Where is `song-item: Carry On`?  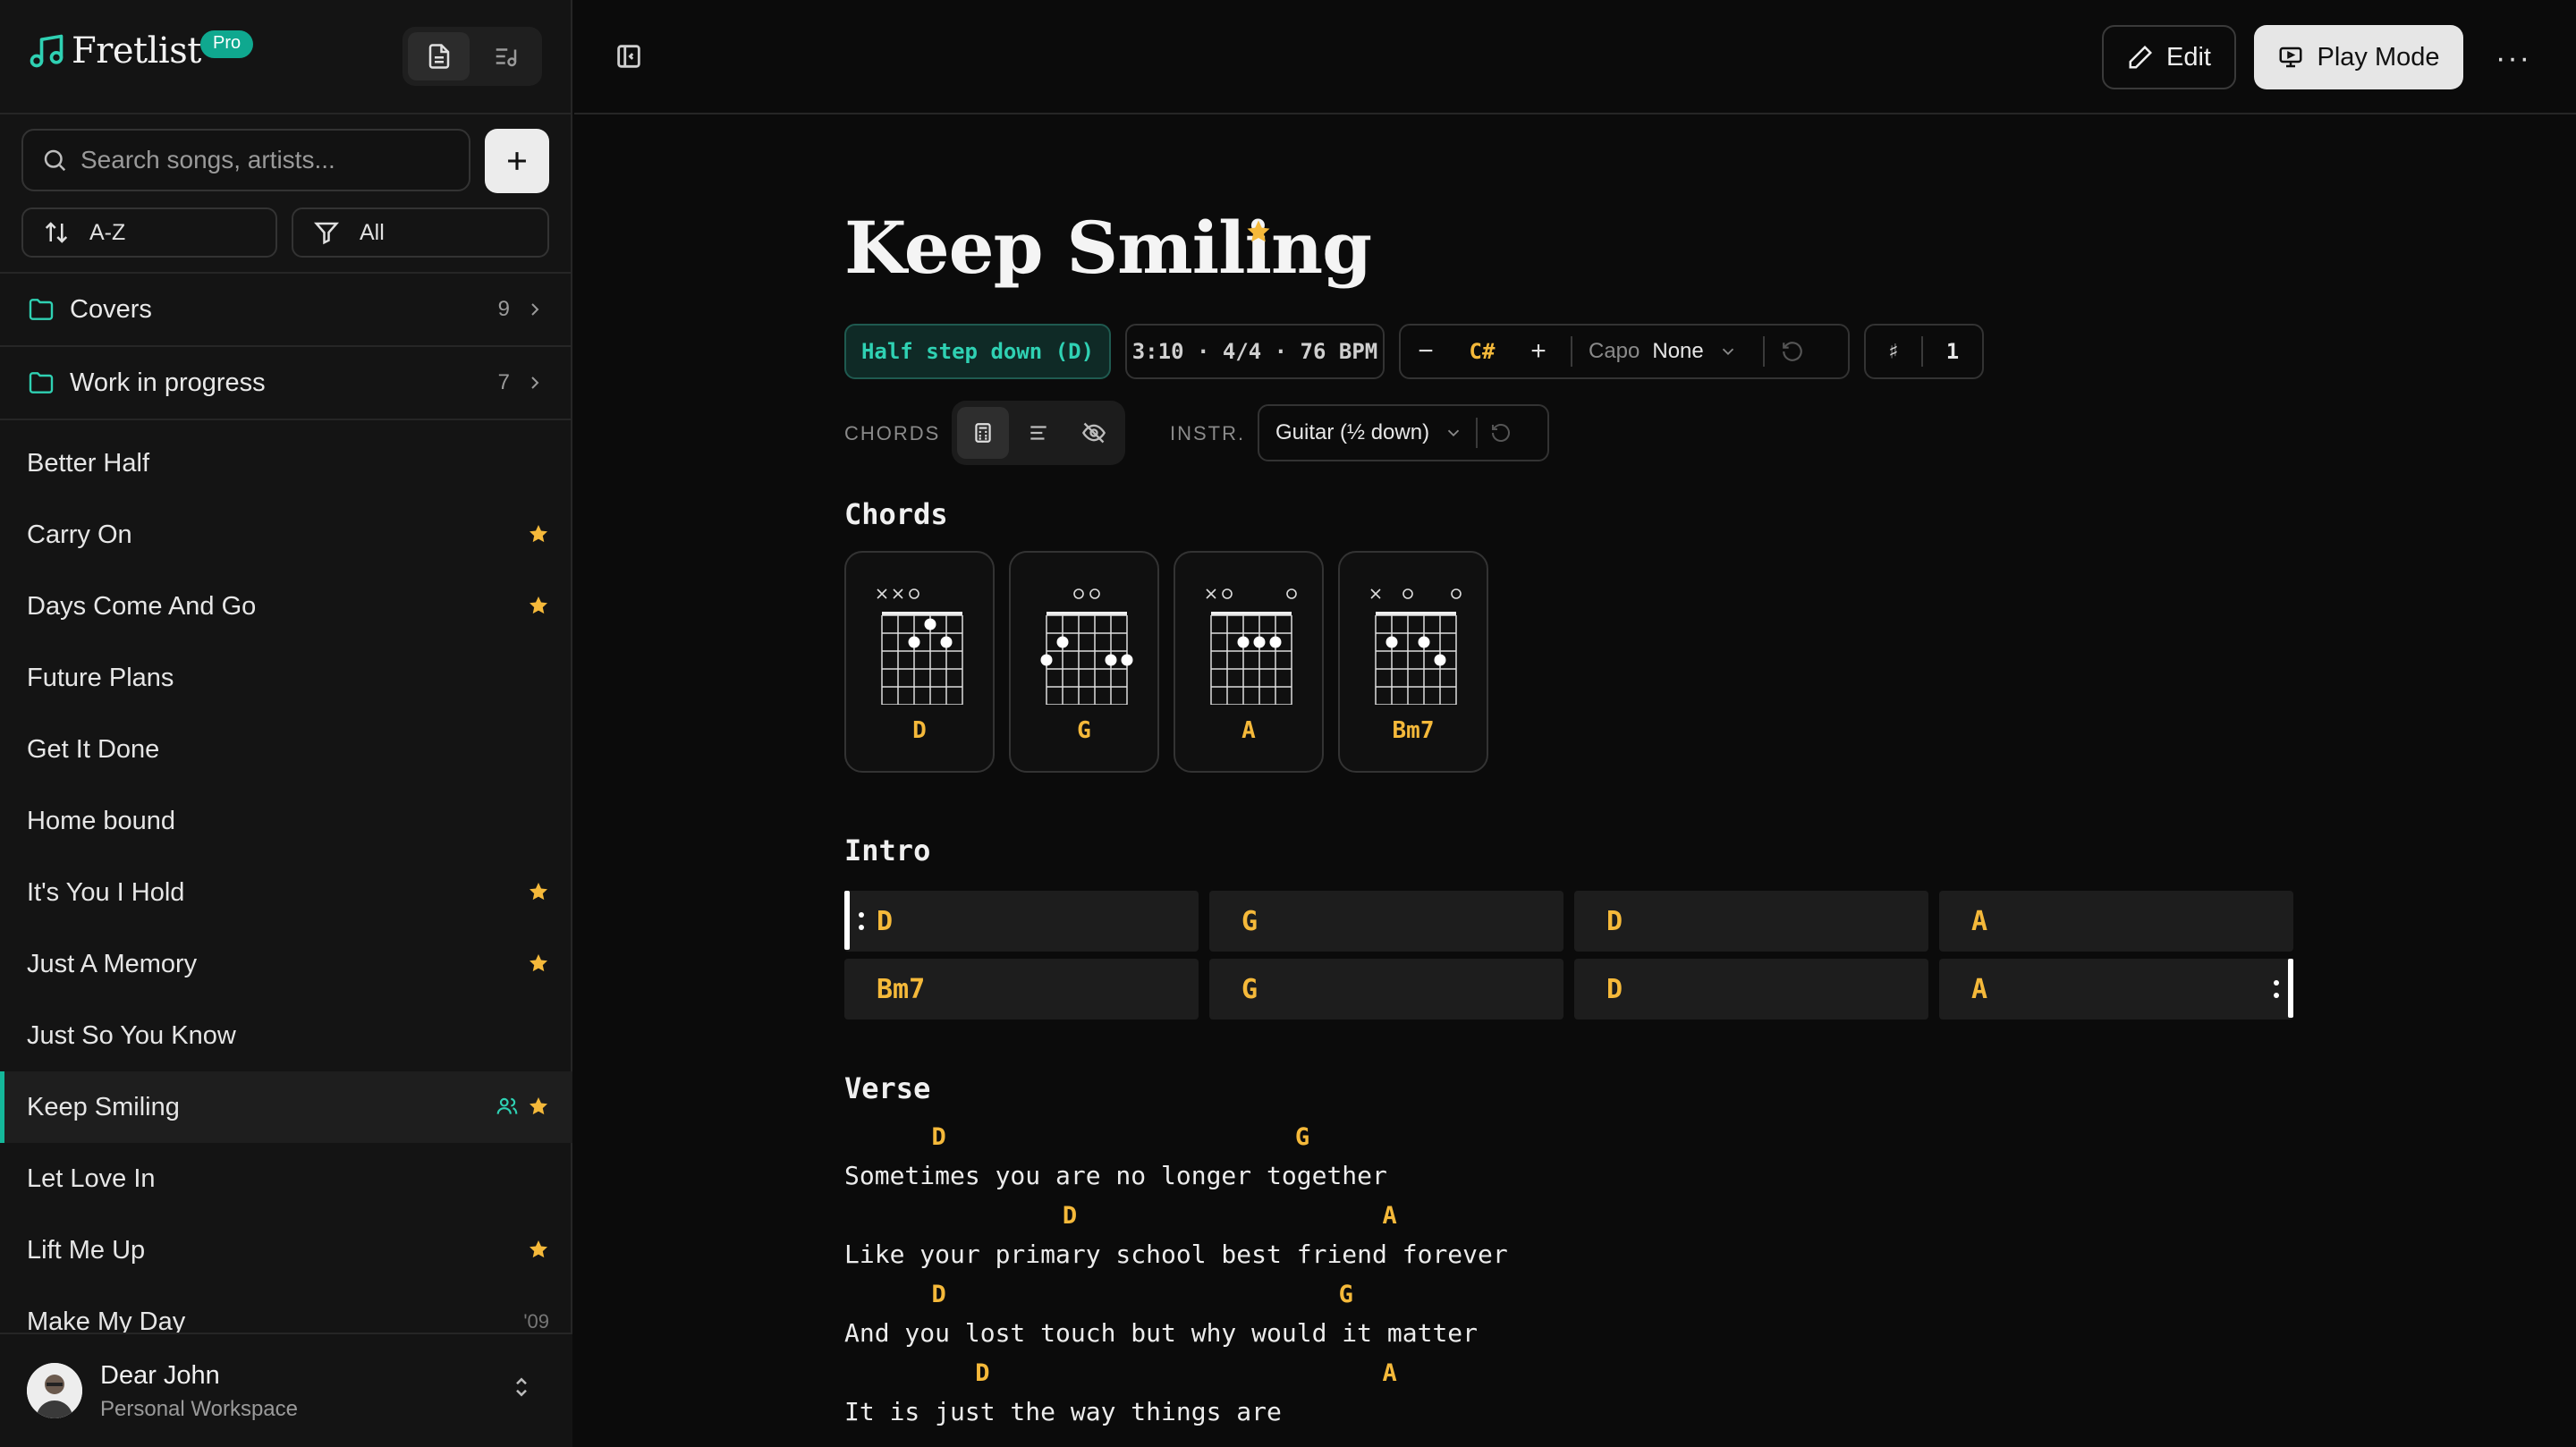
song-item: Carry On is located at coordinates (286, 535).